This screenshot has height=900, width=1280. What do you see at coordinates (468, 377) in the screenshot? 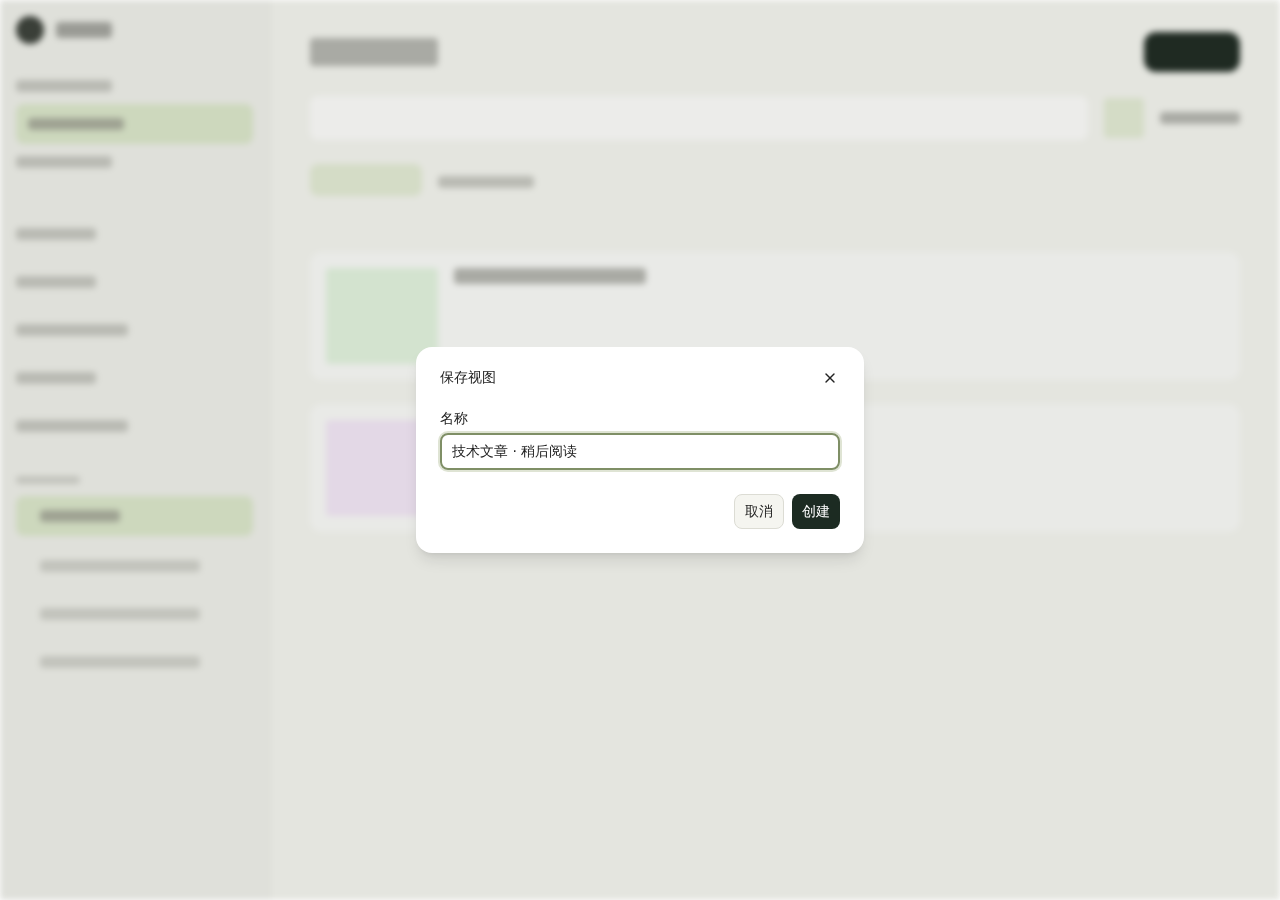
I see `dialog-title: 保存视图` at bounding box center [468, 377].